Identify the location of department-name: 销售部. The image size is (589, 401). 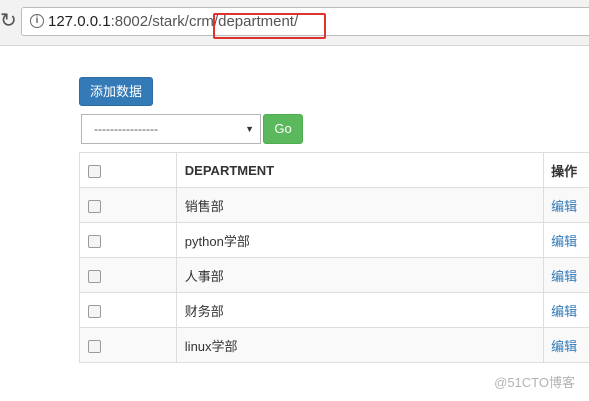
(360, 205).